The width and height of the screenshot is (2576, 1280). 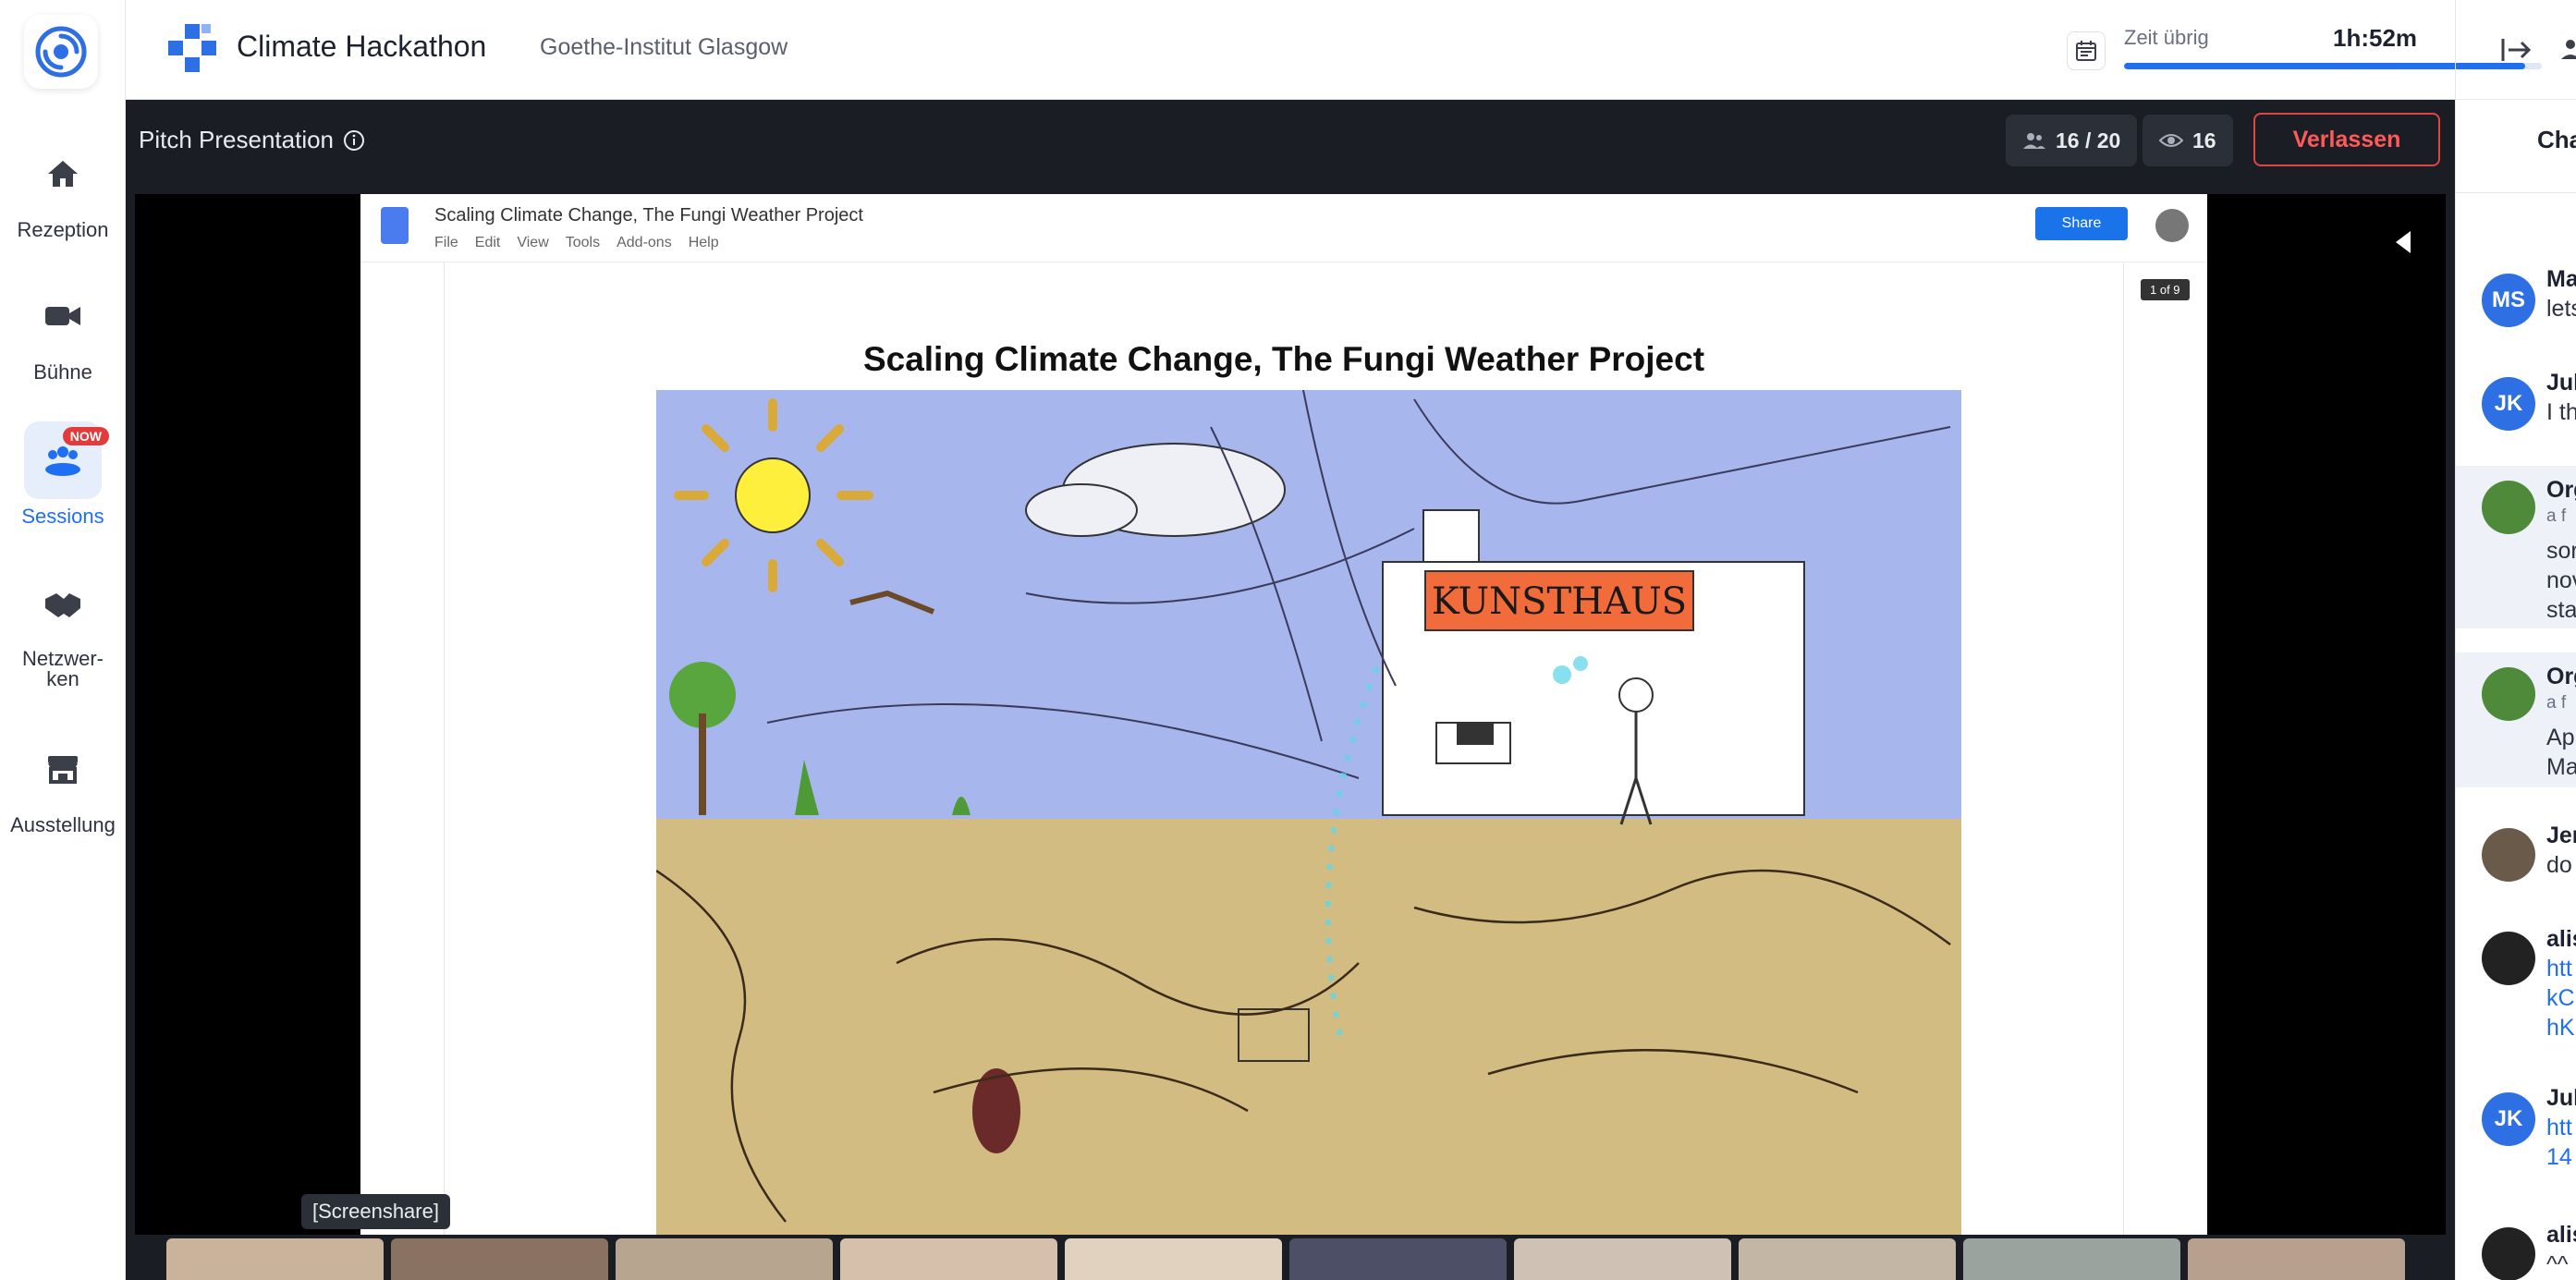 I want to click on doc-menu-help: Help, so click(x=703, y=242).